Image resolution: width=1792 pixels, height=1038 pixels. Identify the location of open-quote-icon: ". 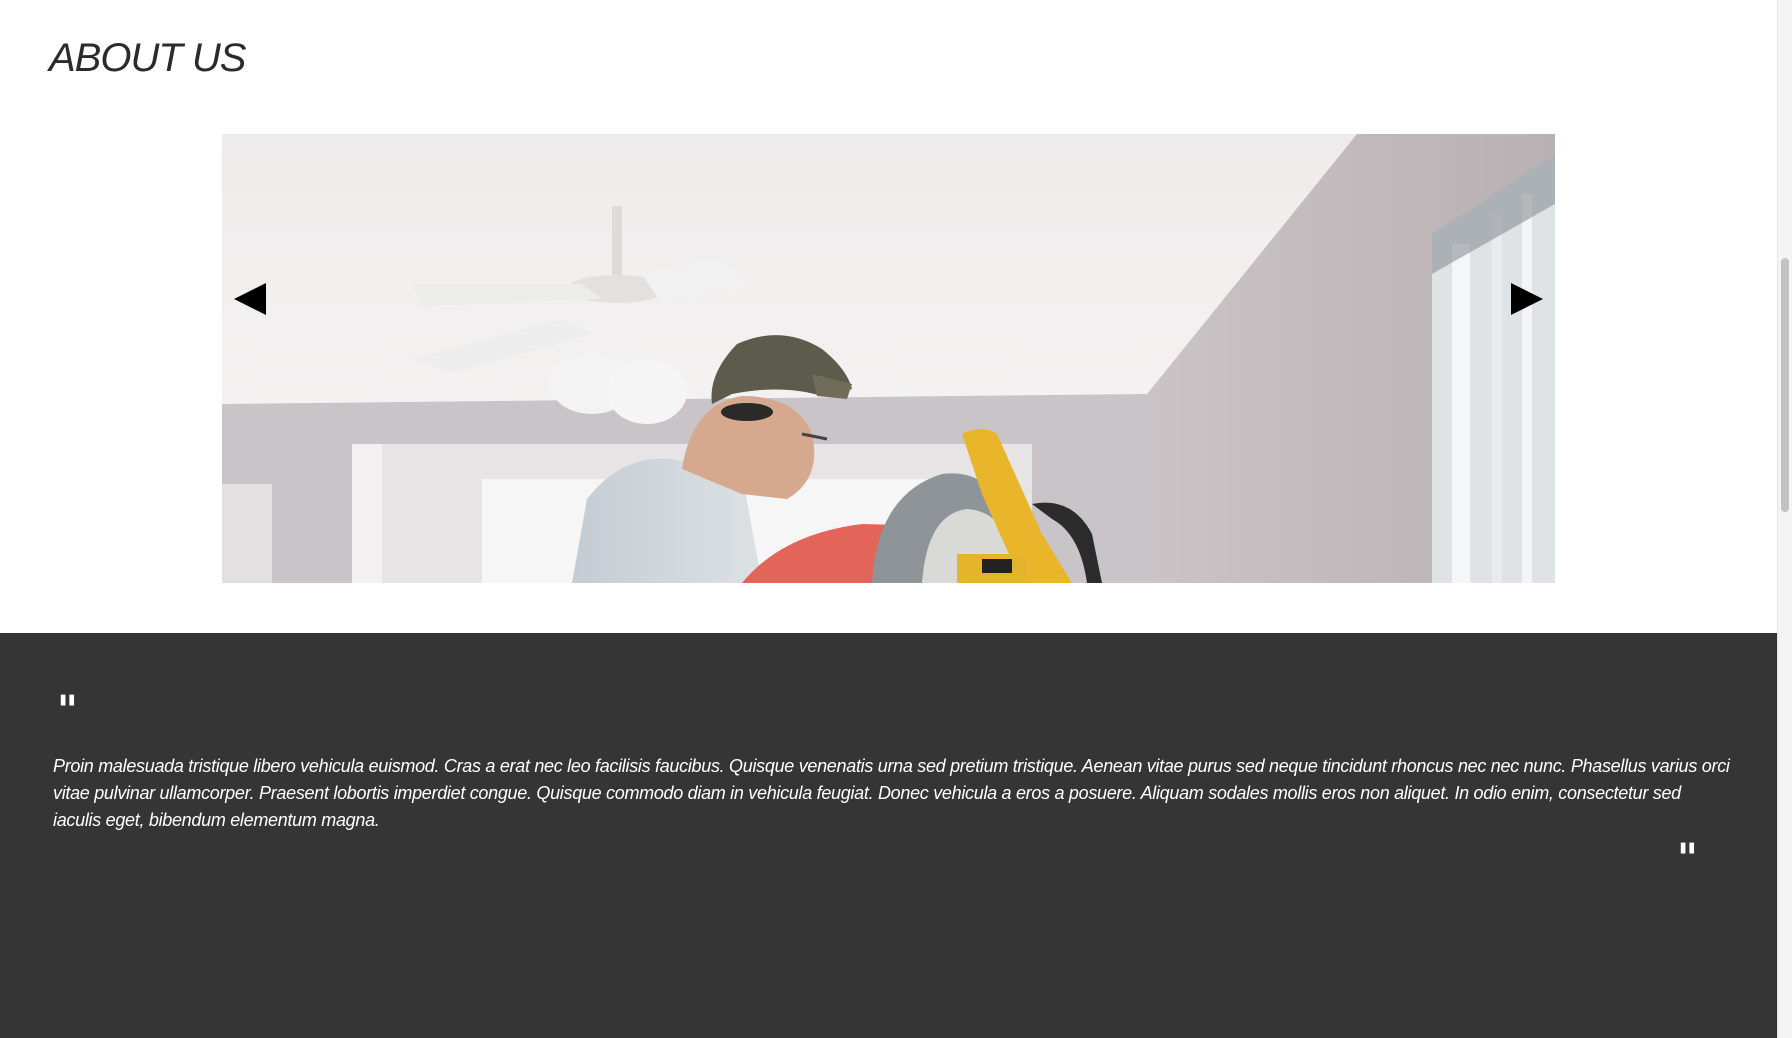
(67, 710).